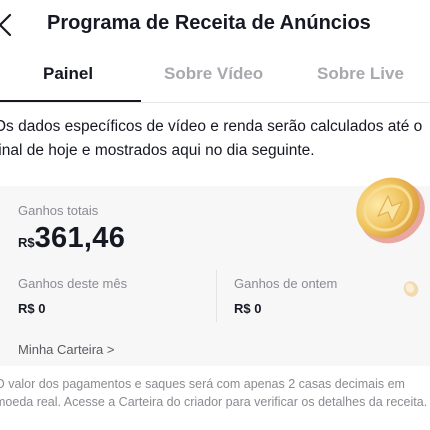 The width and height of the screenshot is (430, 430). Describe the element at coordinates (285, 296) in the screenshot. I see `yesterday-earnings: Ganhos de ontem R$ 0` at that location.